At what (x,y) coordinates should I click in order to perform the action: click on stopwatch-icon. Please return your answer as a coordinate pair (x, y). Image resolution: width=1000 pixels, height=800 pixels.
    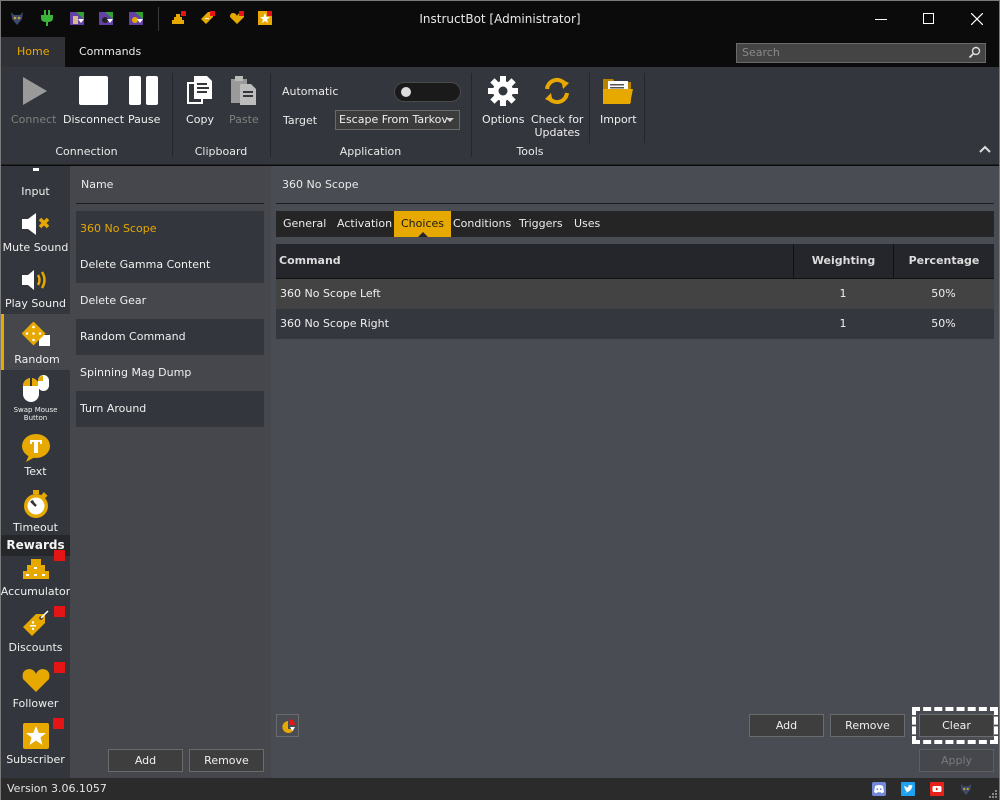
    Looking at the image, I should click on (36, 504).